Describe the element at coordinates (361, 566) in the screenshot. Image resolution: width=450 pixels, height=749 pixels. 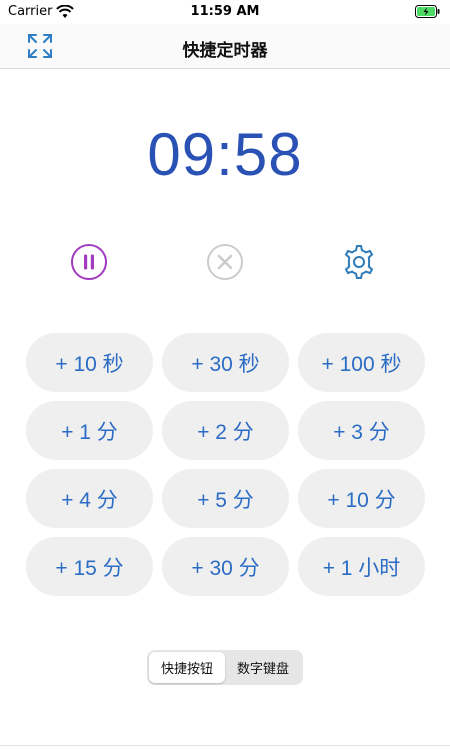
I see `add-1h-button: + 1 小时` at that location.